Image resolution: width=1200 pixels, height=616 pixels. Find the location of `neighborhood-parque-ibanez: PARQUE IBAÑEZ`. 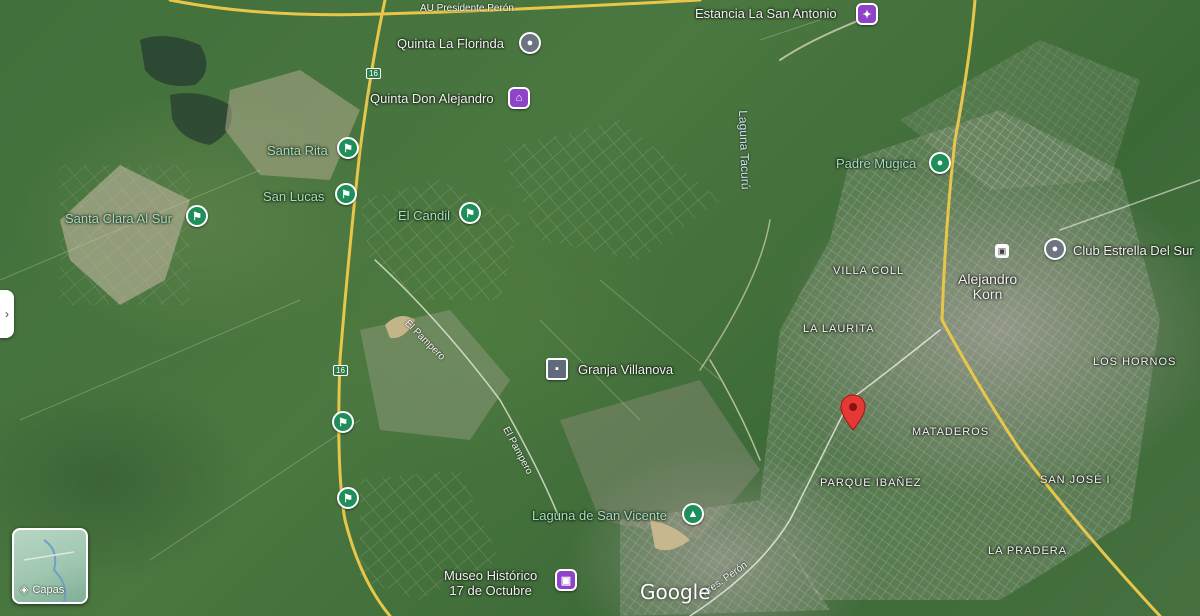

neighborhood-parque-ibanez: PARQUE IBAÑEZ is located at coordinates (871, 483).